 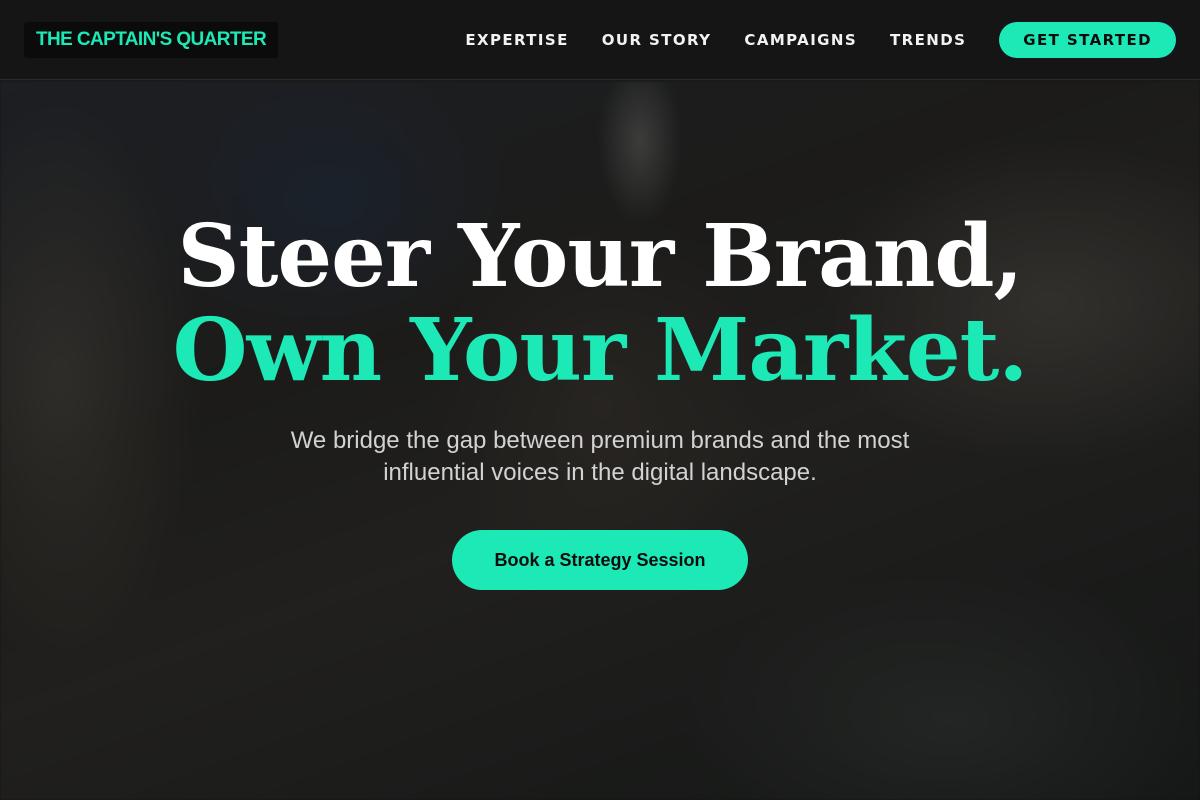 What do you see at coordinates (800, 40) in the screenshot?
I see `nav-link-campaigns: CAMPAIGNS` at bounding box center [800, 40].